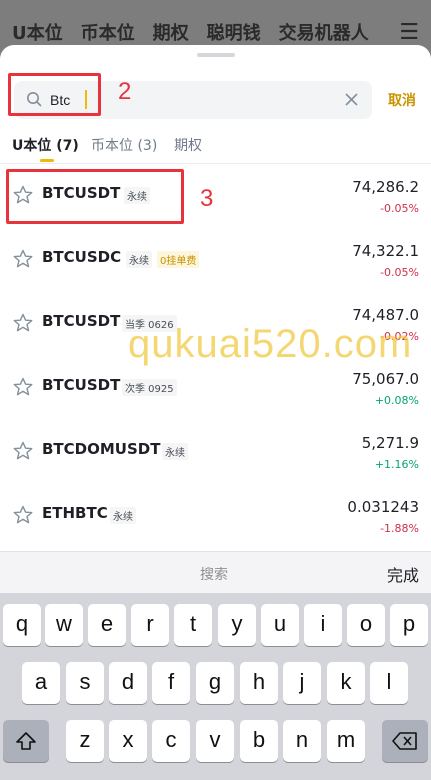  Describe the element at coordinates (280, 625) in the screenshot. I see `key-u: u` at that location.